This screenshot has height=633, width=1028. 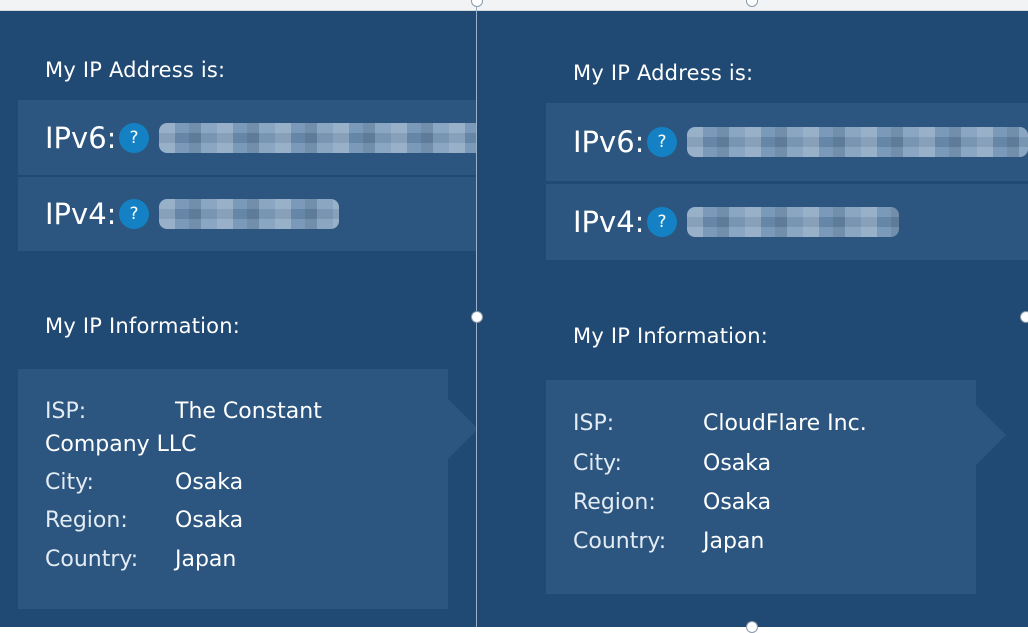 I want to click on isp-value: The Constant, so click(x=248, y=411).